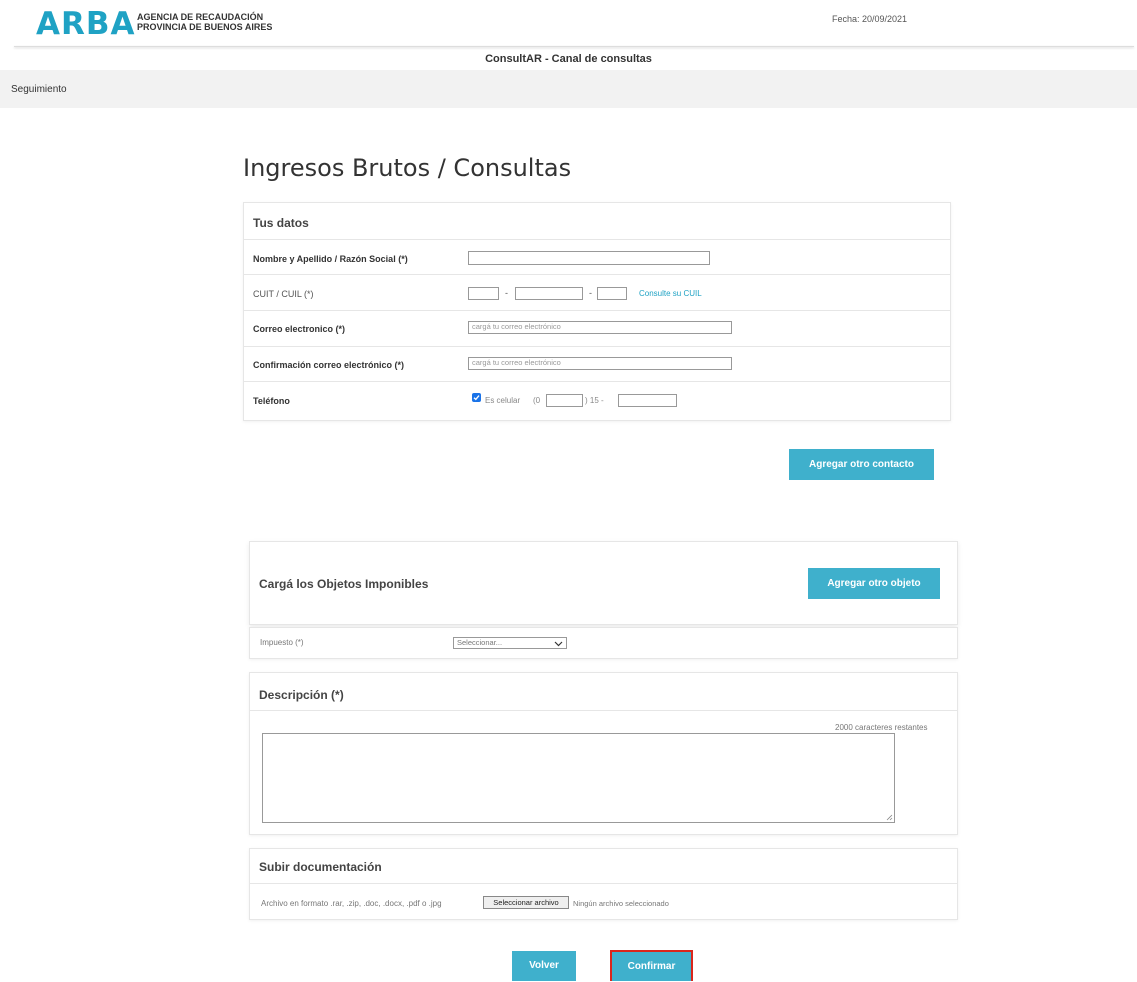  I want to click on confirm-correo-input: cargá tu correo electrónico, so click(600, 363).